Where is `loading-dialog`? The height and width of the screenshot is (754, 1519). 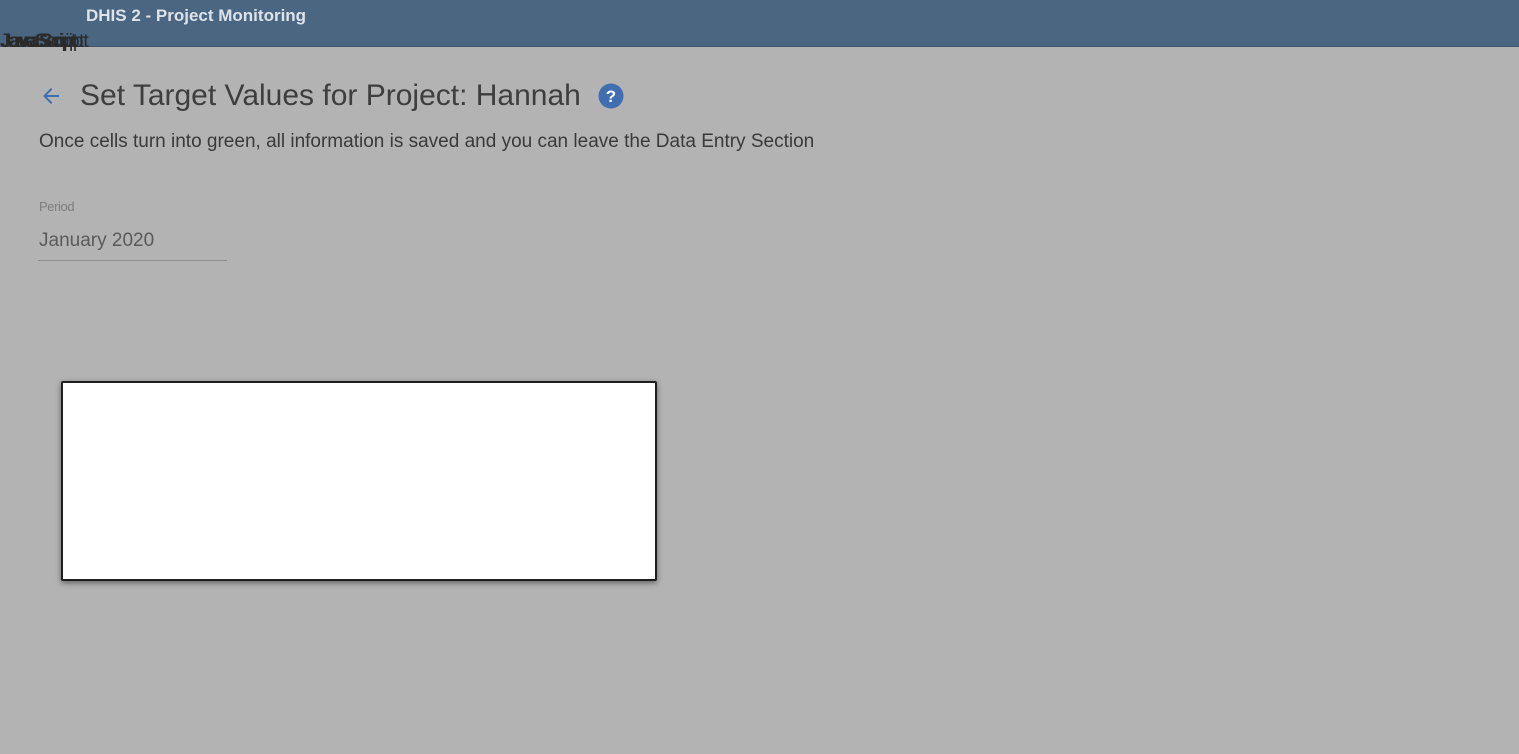
loading-dialog is located at coordinates (359, 481).